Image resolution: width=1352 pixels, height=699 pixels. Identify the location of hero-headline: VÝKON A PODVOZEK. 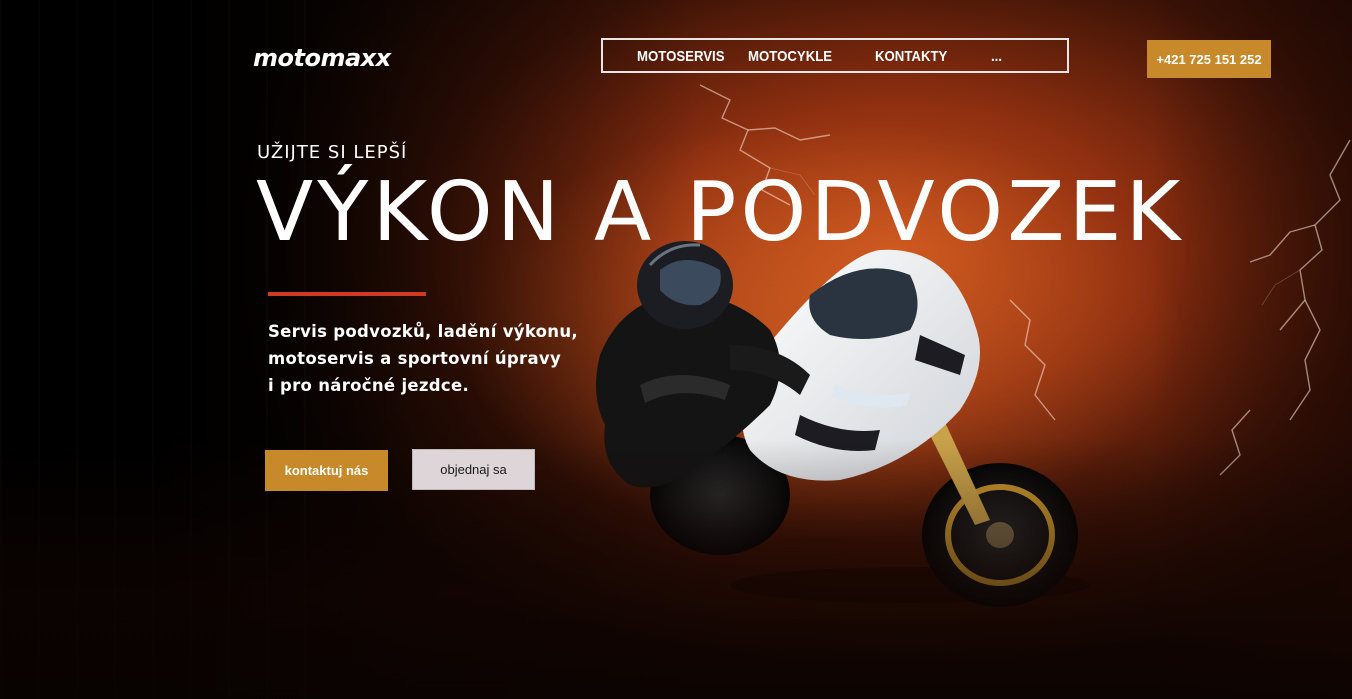
(720, 212).